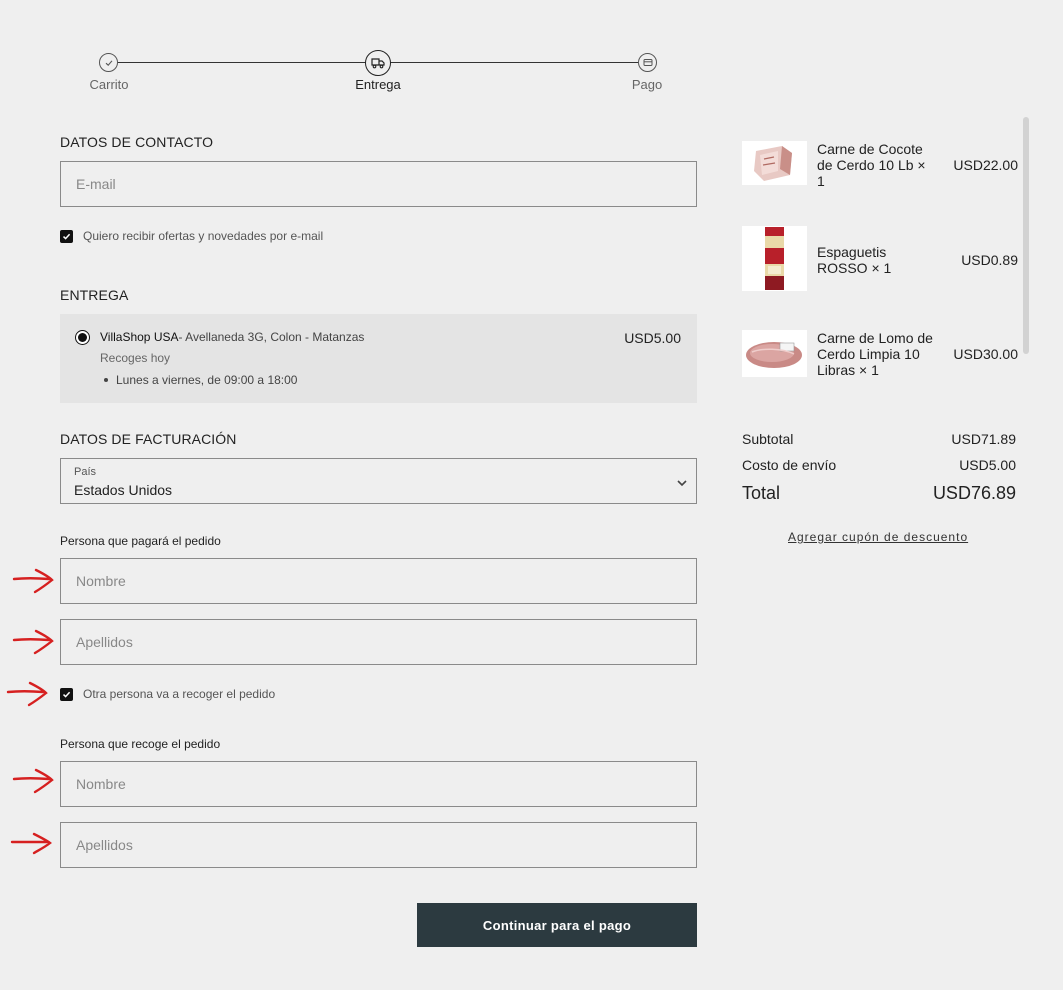 The height and width of the screenshot is (990, 1063). What do you see at coordinates (879, 493) in the screenshot?
I see `total-row: Total USD76.89` at bounding box center [879, 493].